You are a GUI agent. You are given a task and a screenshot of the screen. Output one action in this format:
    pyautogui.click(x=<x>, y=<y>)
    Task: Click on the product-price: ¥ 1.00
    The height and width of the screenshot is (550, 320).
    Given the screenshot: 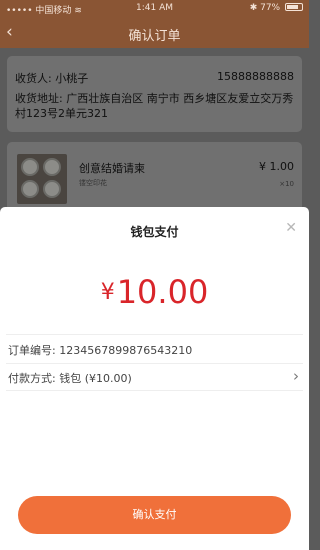 What is the action you would take?
    pyautogui.click(x=276, y=166)
    